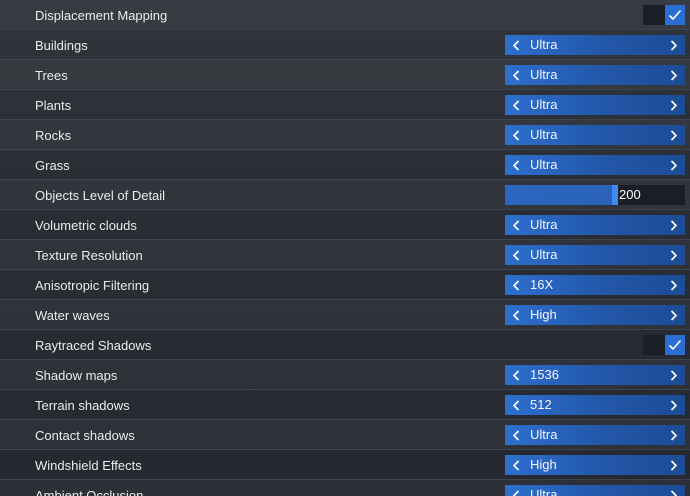 The height and width of the screenshot is (496, 690). I want to click on setting-label-windshield-effects: Windshield Effects, so click(88, 465).